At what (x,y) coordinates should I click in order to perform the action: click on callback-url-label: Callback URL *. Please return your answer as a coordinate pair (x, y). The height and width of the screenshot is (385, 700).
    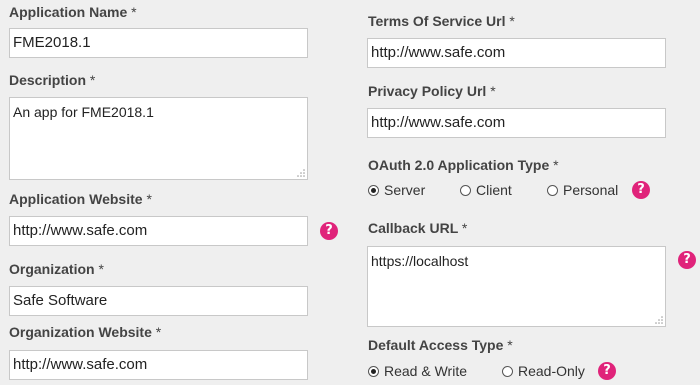
    Looking at the image, I should click on (417, 228).